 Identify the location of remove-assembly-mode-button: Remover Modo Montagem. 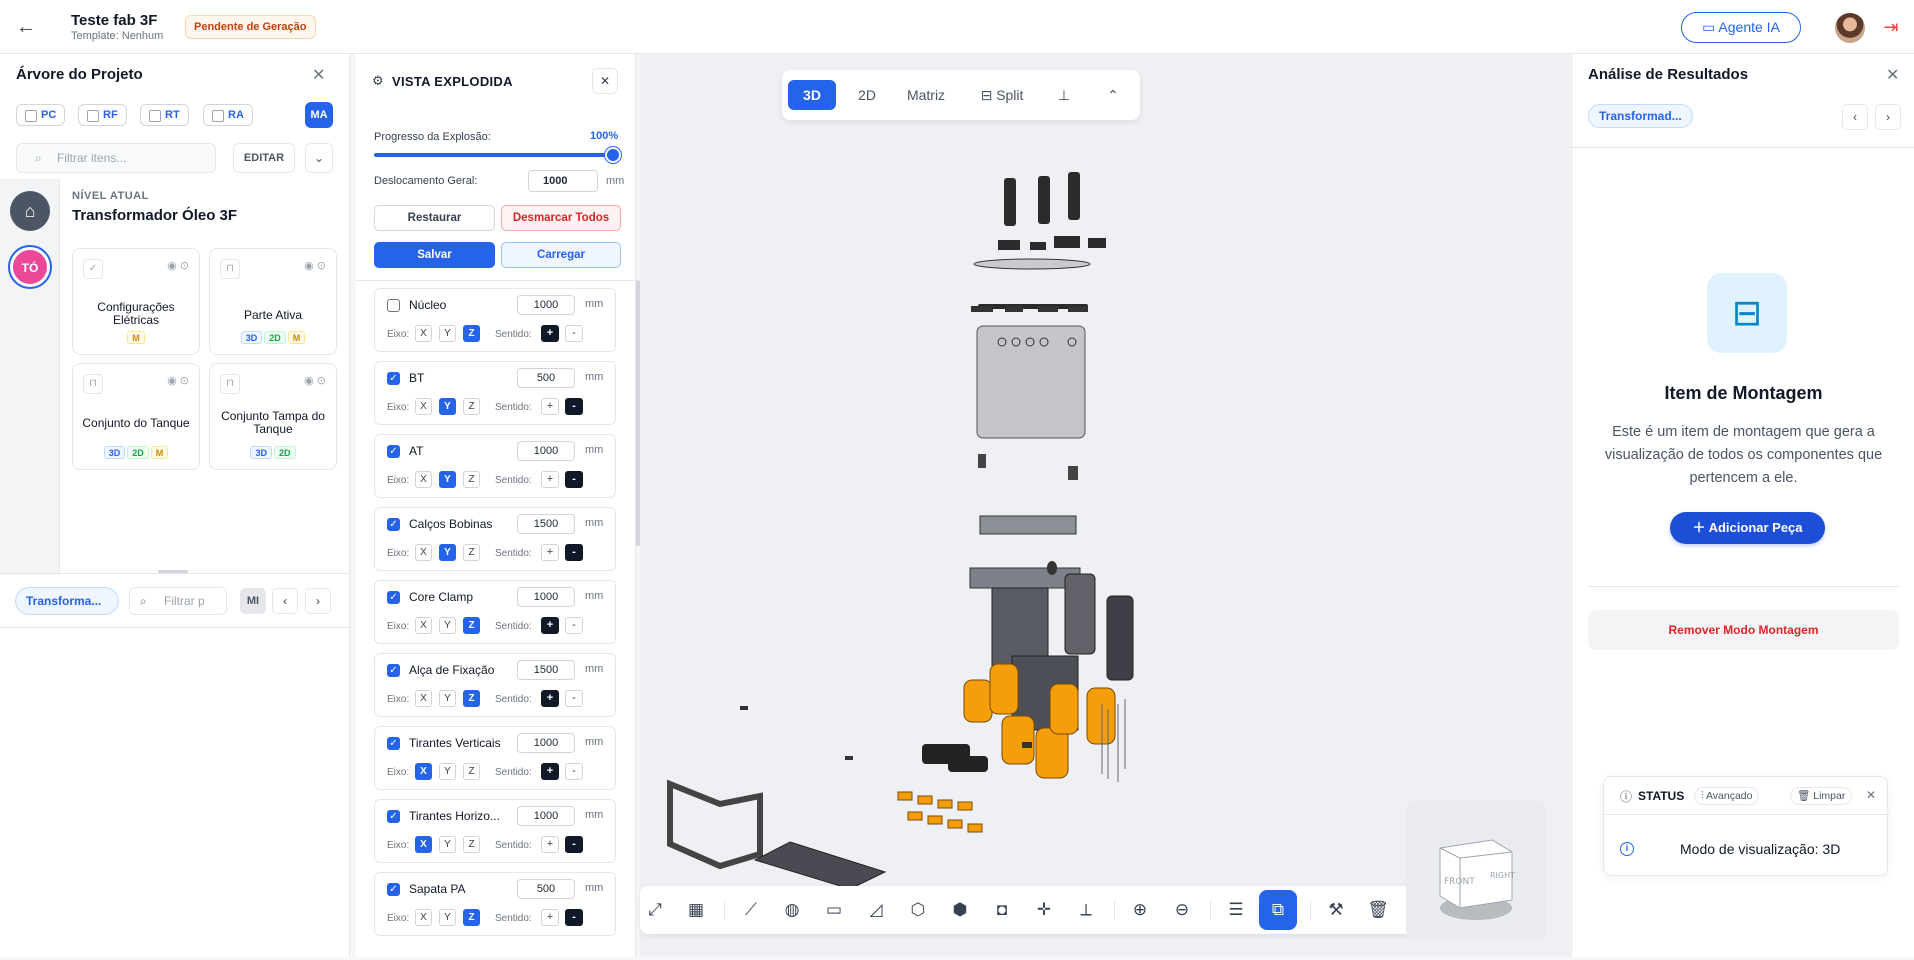
(1743, 630).